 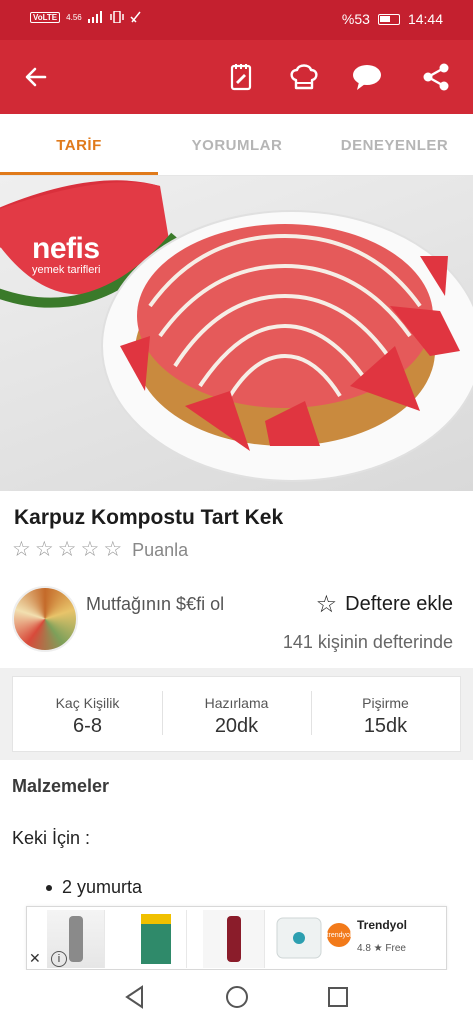 I want to click on recipe-title: Karpuz Kompostu Tart Kek, so click(x=149, y=517).